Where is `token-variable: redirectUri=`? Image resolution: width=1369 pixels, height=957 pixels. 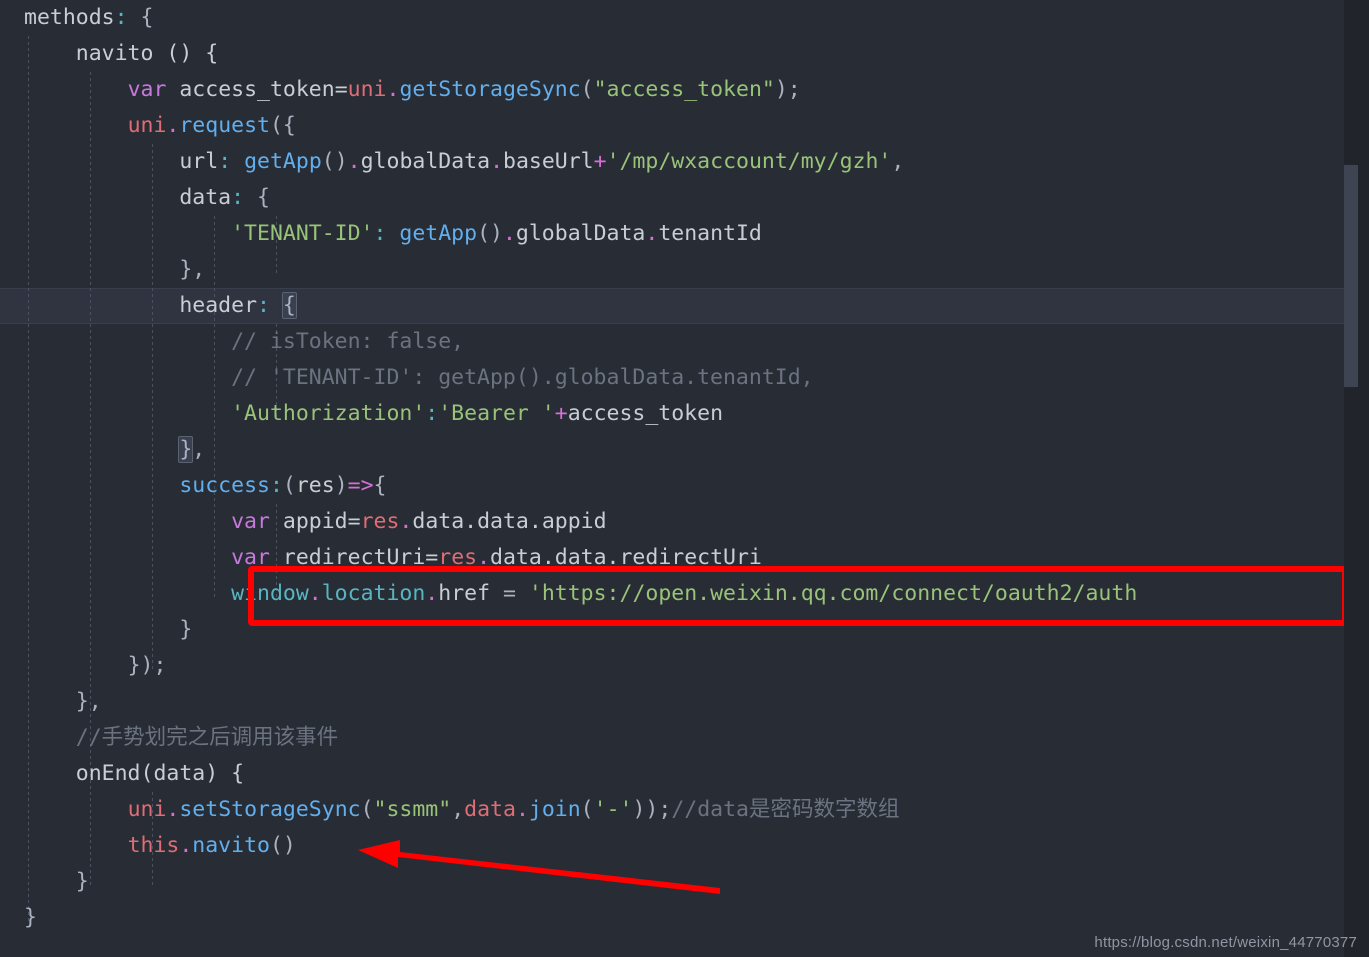 token-variable: redirectUri= is located at coordinates (360, 557).